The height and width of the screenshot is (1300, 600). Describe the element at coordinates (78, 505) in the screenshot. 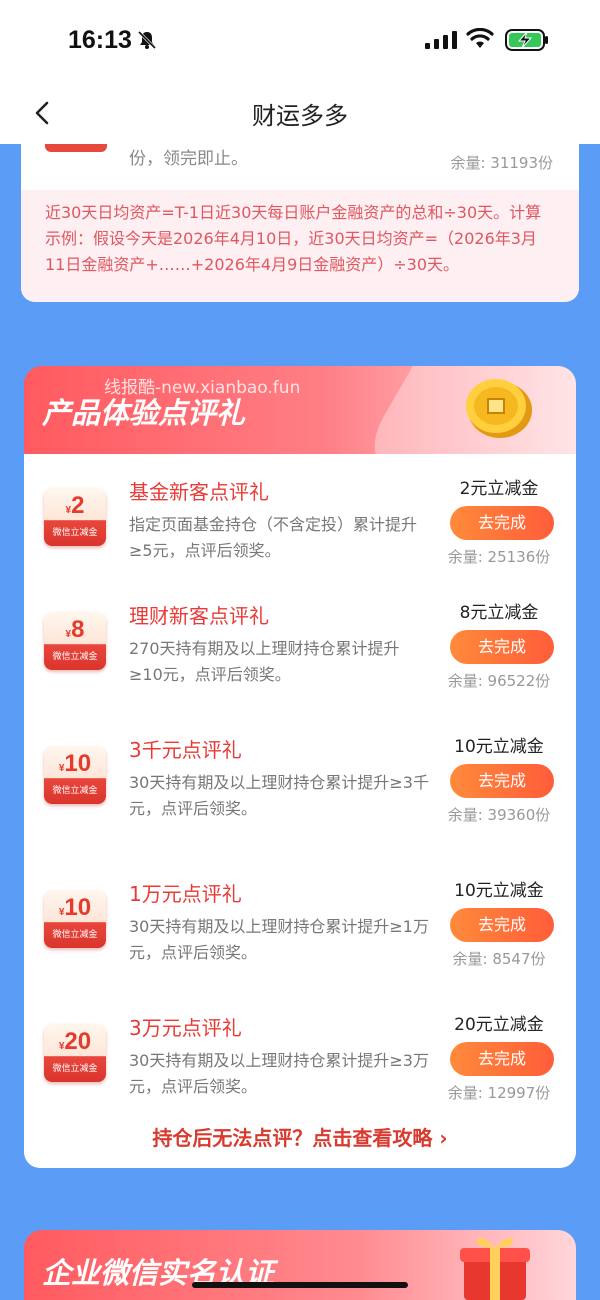

I see `badge-amount: 2` at that location.